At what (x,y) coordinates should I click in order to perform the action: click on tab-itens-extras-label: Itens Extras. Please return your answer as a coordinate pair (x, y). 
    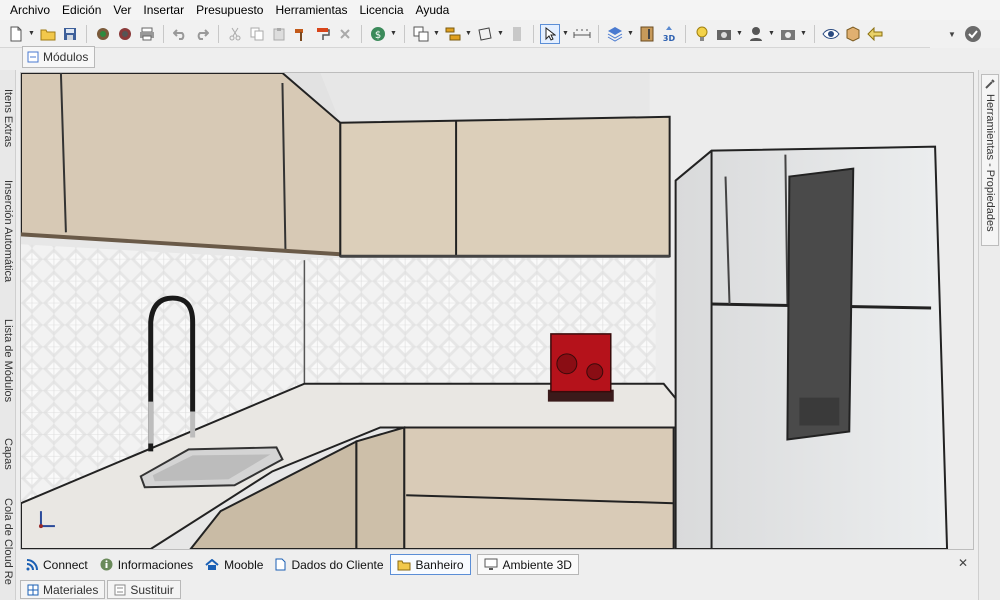
    Looking at the image, I should click on (8, 118).